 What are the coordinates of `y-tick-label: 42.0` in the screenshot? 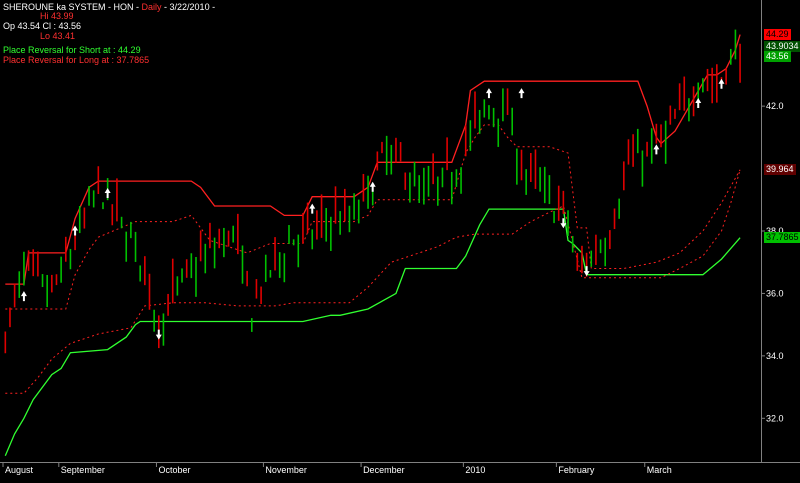 It's located at (775, 106).